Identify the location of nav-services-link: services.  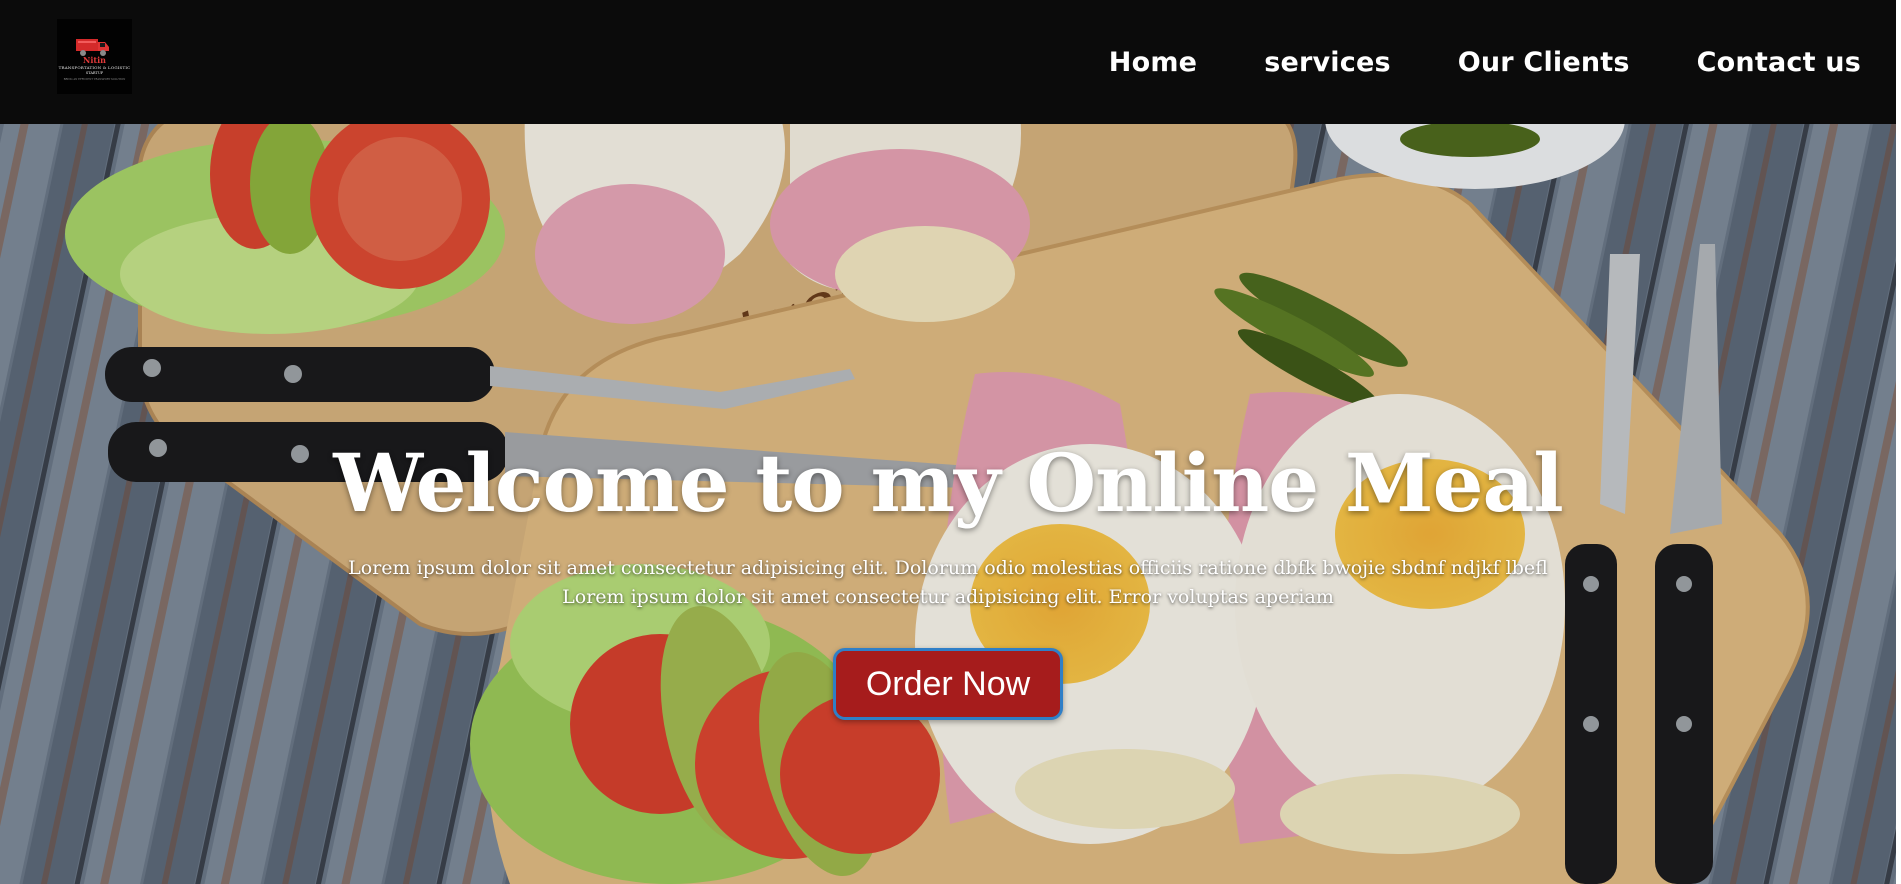
(1327, 62).